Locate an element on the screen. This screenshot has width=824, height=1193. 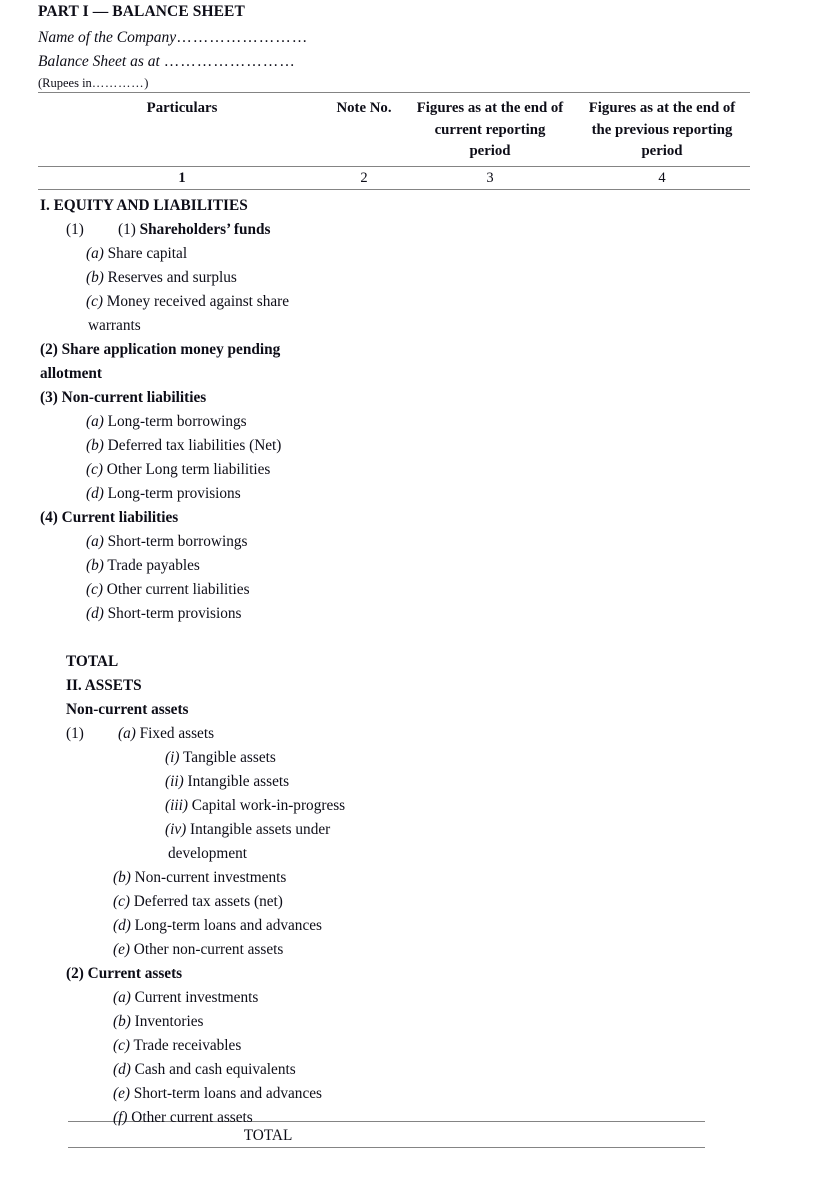
page-title: PART I — BALANCE SHEET is located at coordinates (141, 11).